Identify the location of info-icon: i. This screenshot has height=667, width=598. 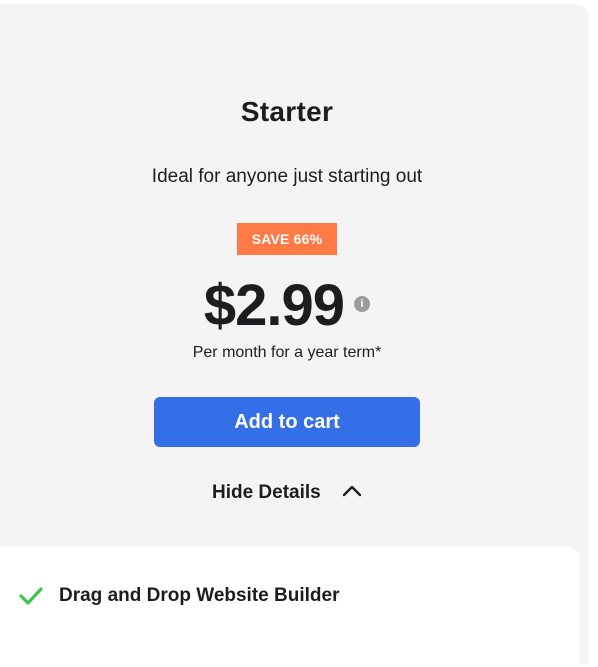
(362, 303).